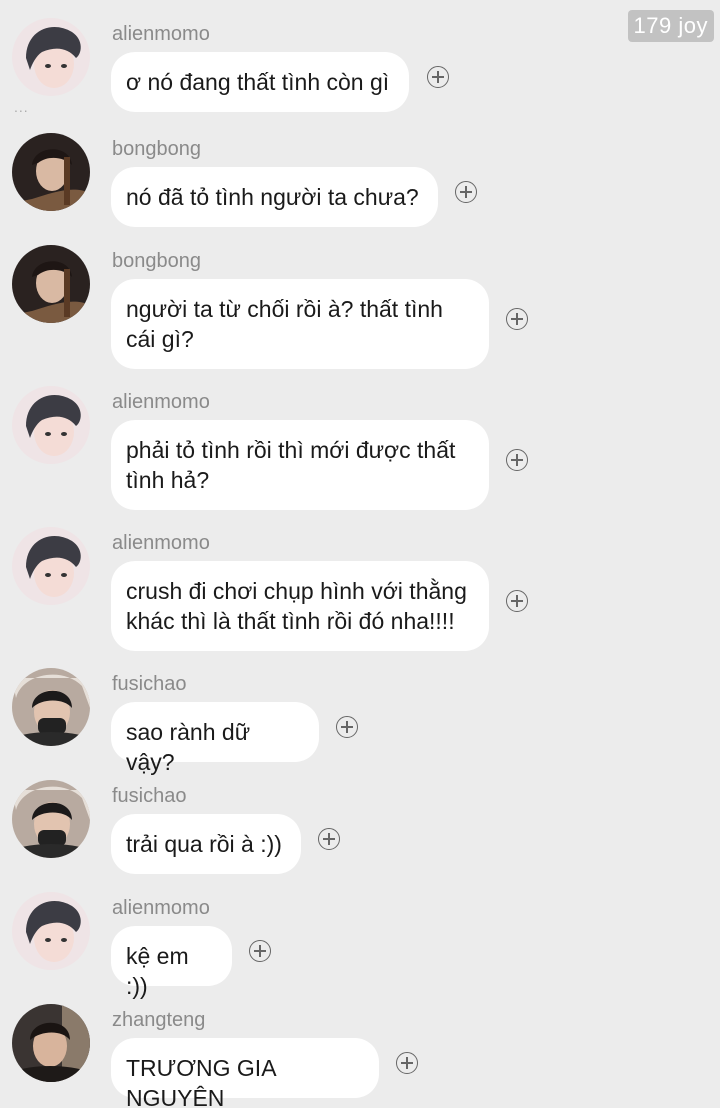 The width and height of the screenshot is (720, 1115). I want to click on message-text: nó đã tỏ tình người ta chưa?, so click(272, 197).